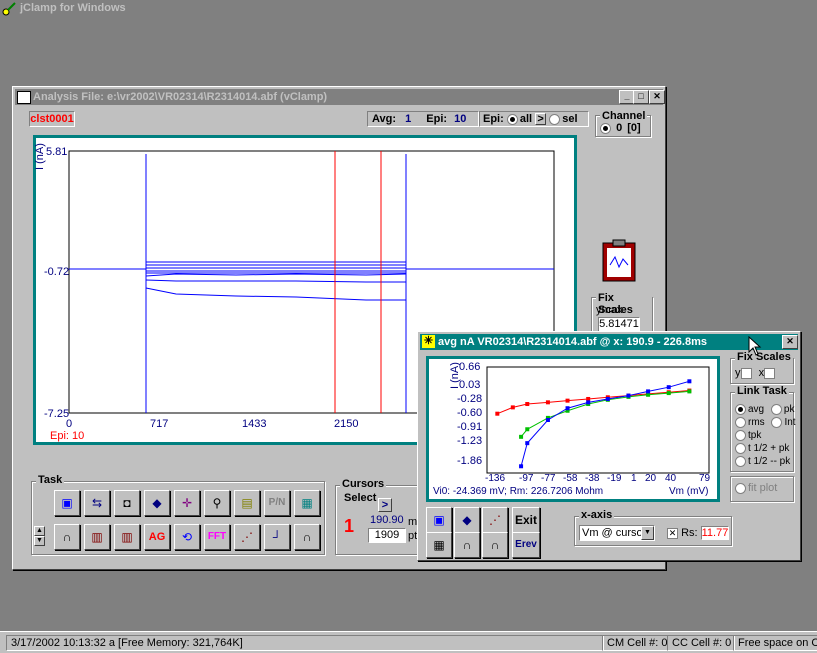 The width and height of the screenshot is (817, 653). I want to click on avg-label: Avg:, so click(384, 119).